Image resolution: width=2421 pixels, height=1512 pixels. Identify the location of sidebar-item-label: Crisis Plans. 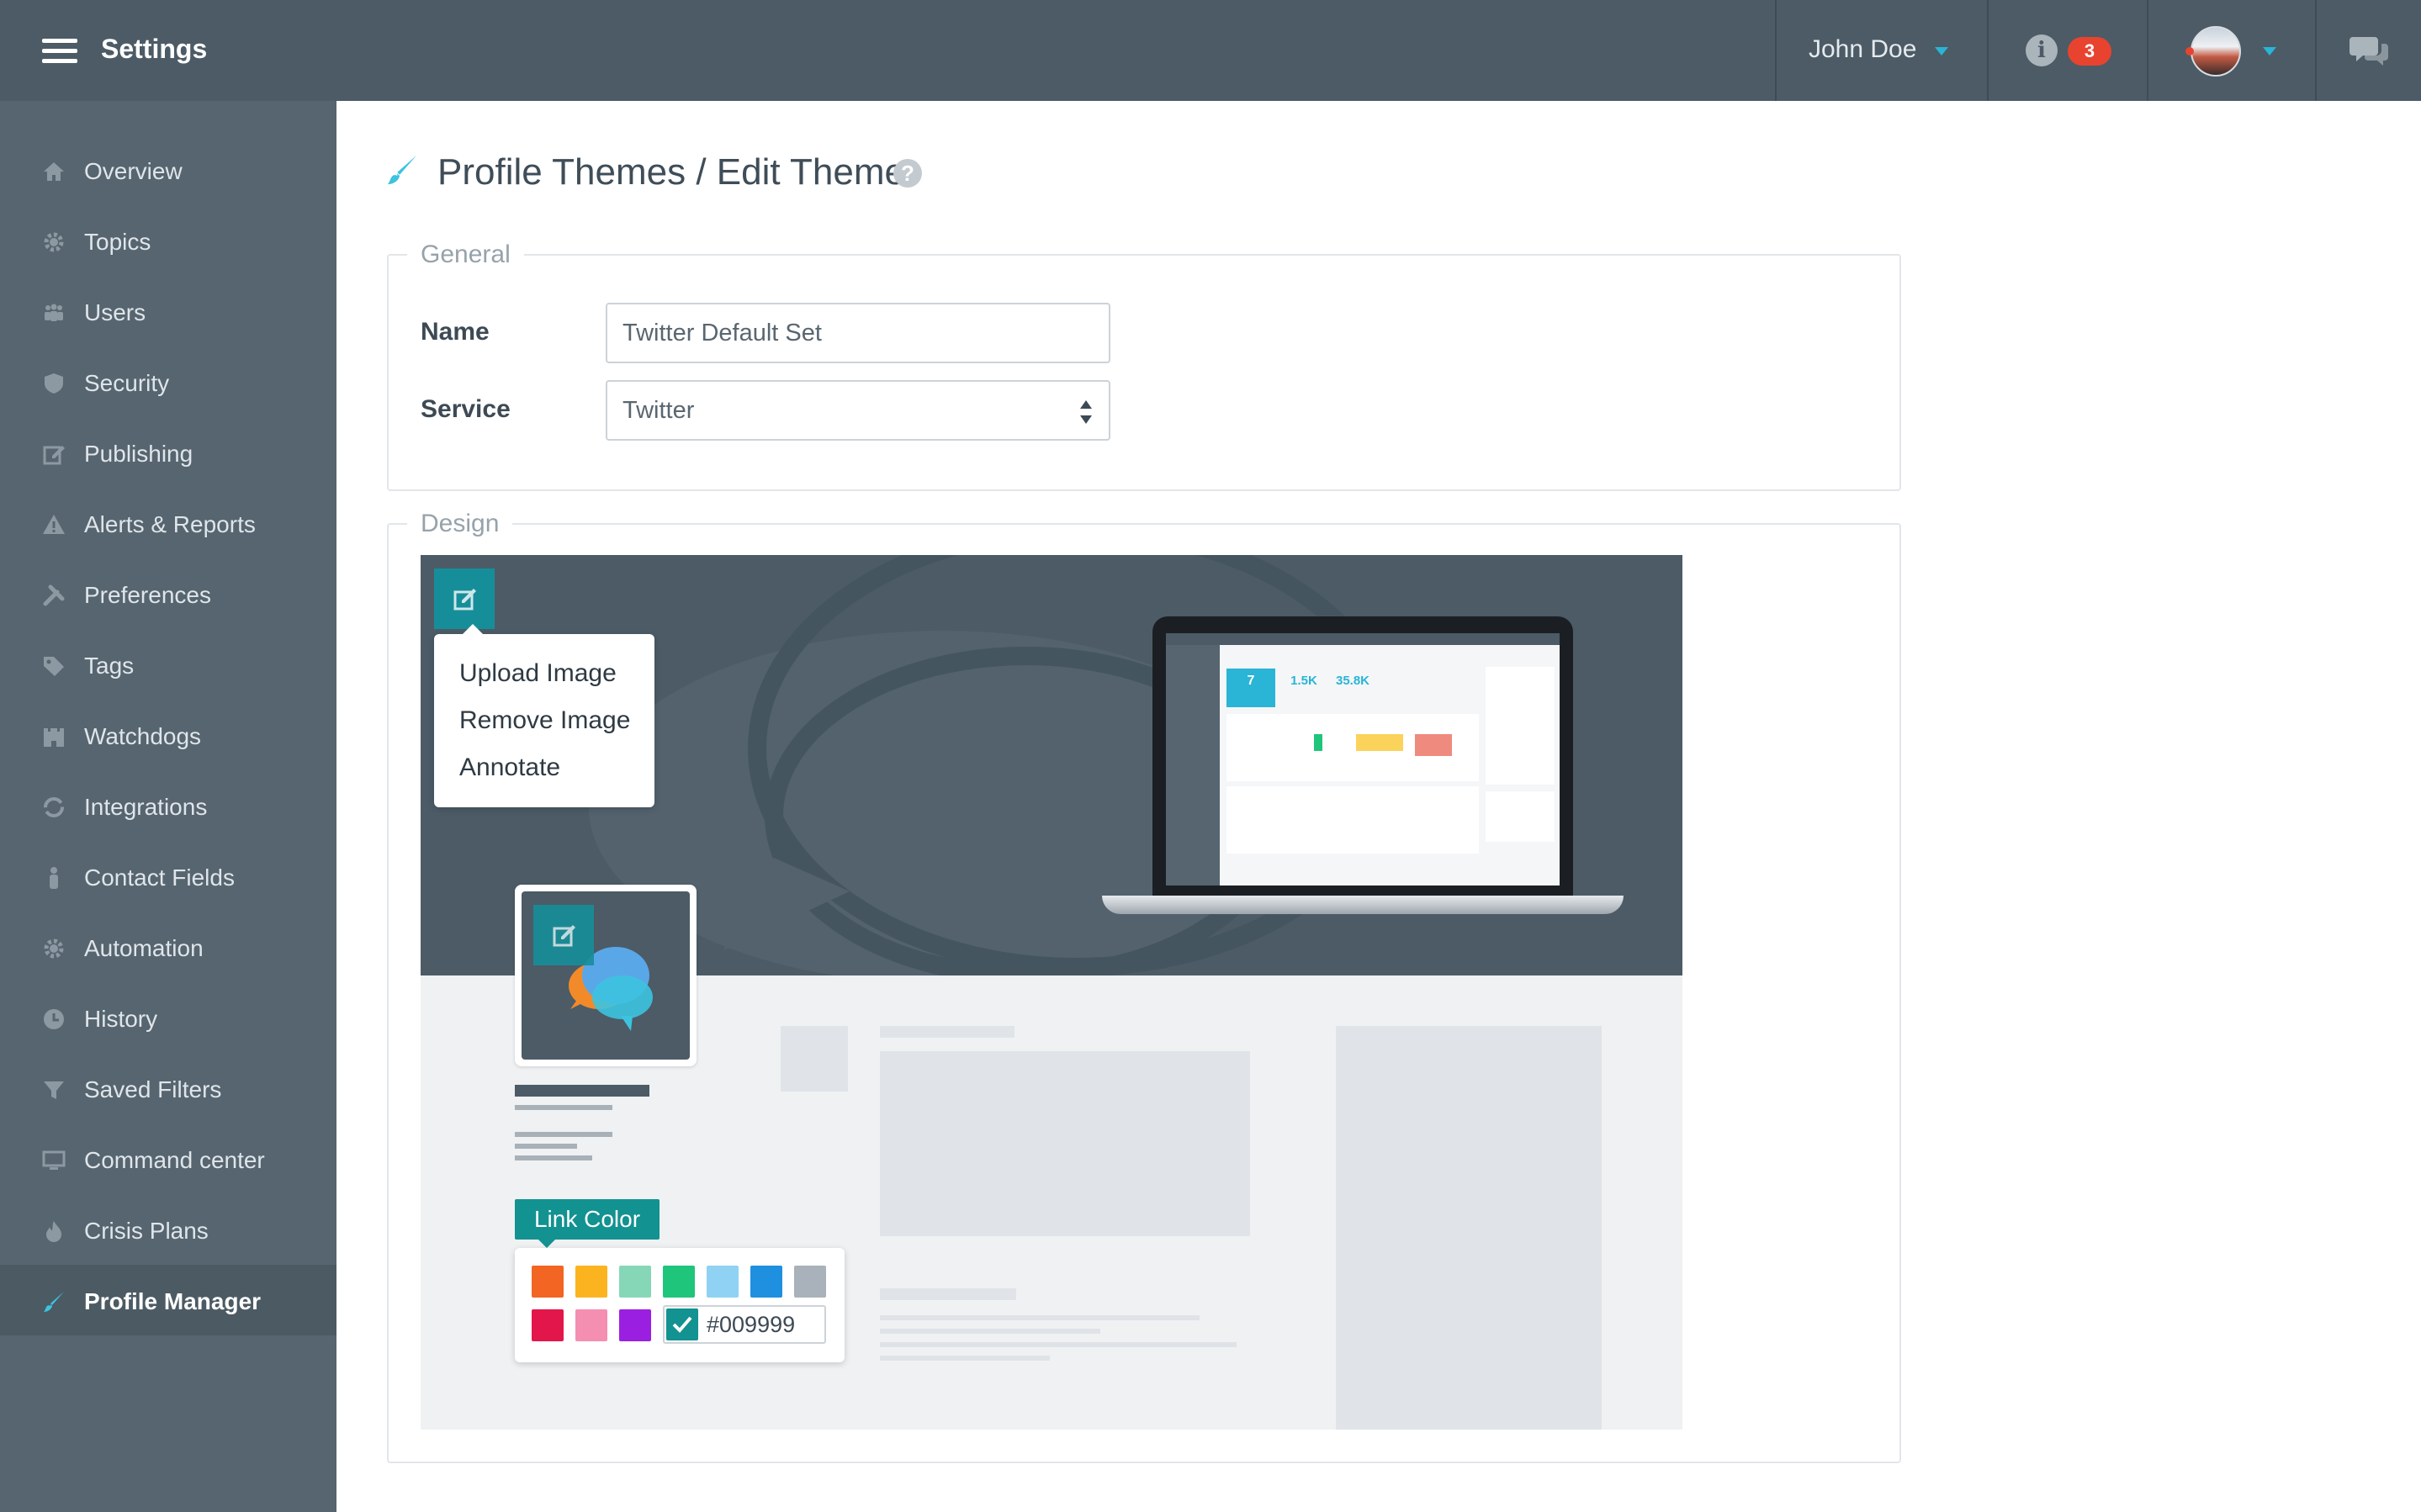
(147, 1231).